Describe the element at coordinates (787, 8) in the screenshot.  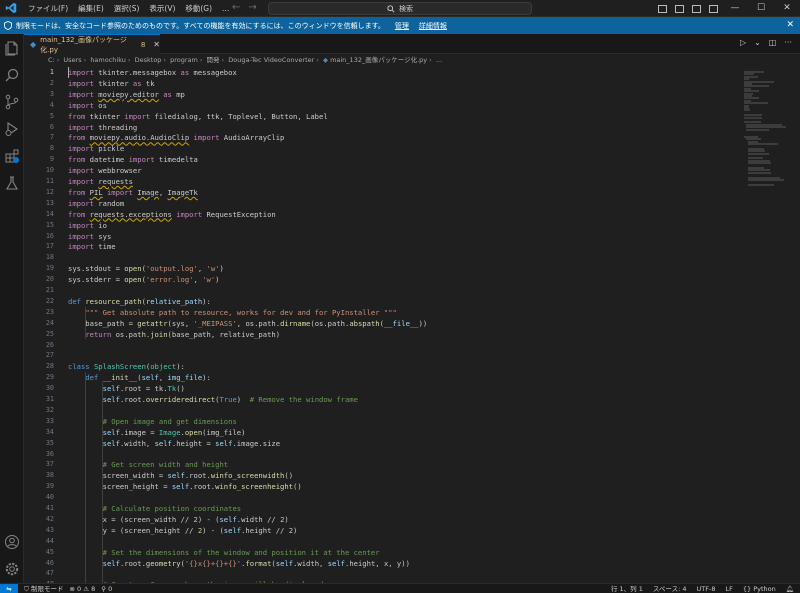
I see `close-window-icon: ✕` at that location.